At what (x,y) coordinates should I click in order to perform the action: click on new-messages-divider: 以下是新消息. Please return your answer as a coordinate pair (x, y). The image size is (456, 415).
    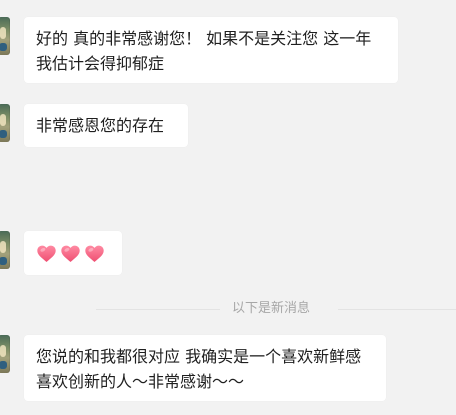
    Looking at the image, I should click on (228, 309).